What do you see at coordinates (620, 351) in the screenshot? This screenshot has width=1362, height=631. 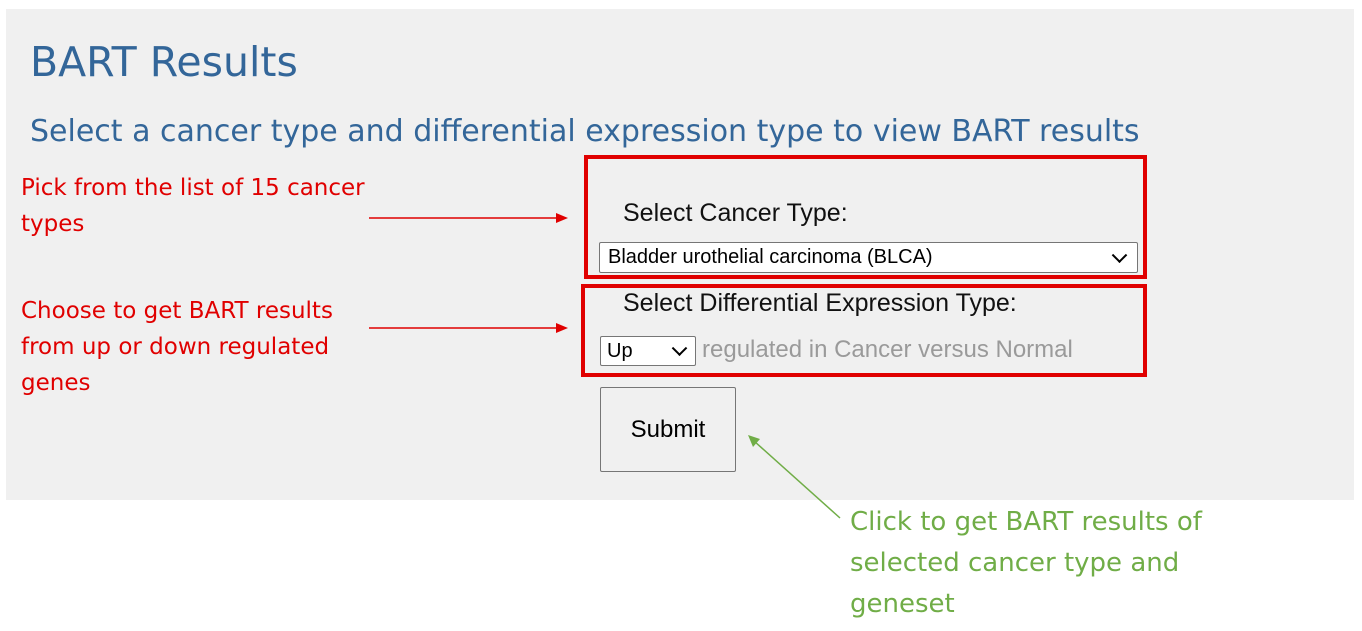 I see `de-type-selected-value: Up` at bounding box center [620, 351].